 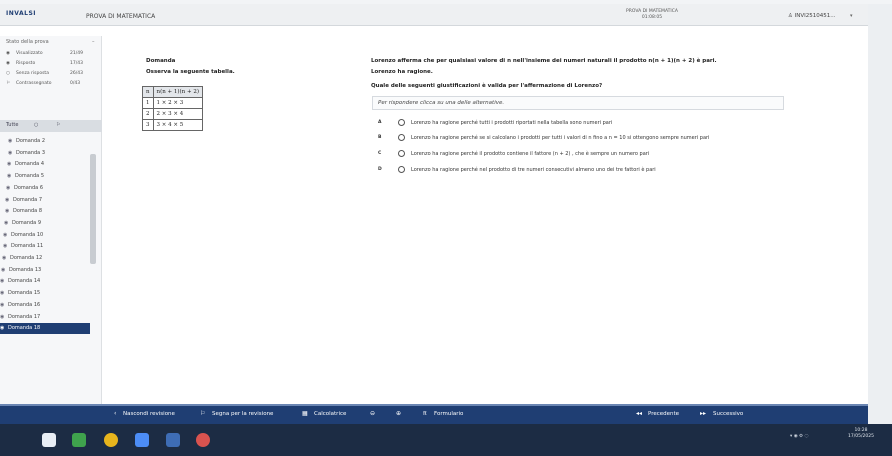 I want to click on panel-title: Stato della prova, so click(x=27, y=42).